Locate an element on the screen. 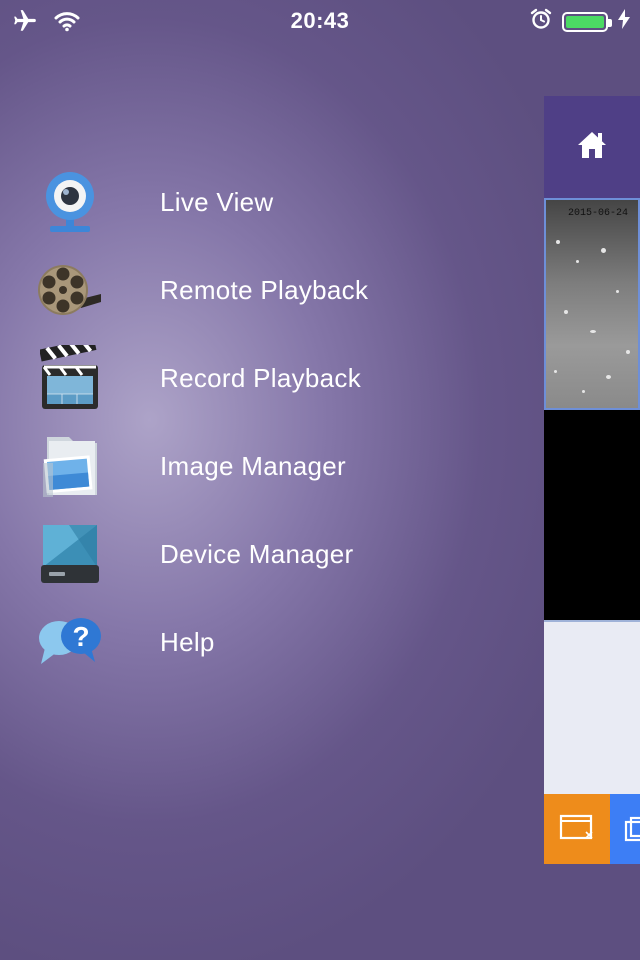  close-window-button is located at coordinates (577, 829).